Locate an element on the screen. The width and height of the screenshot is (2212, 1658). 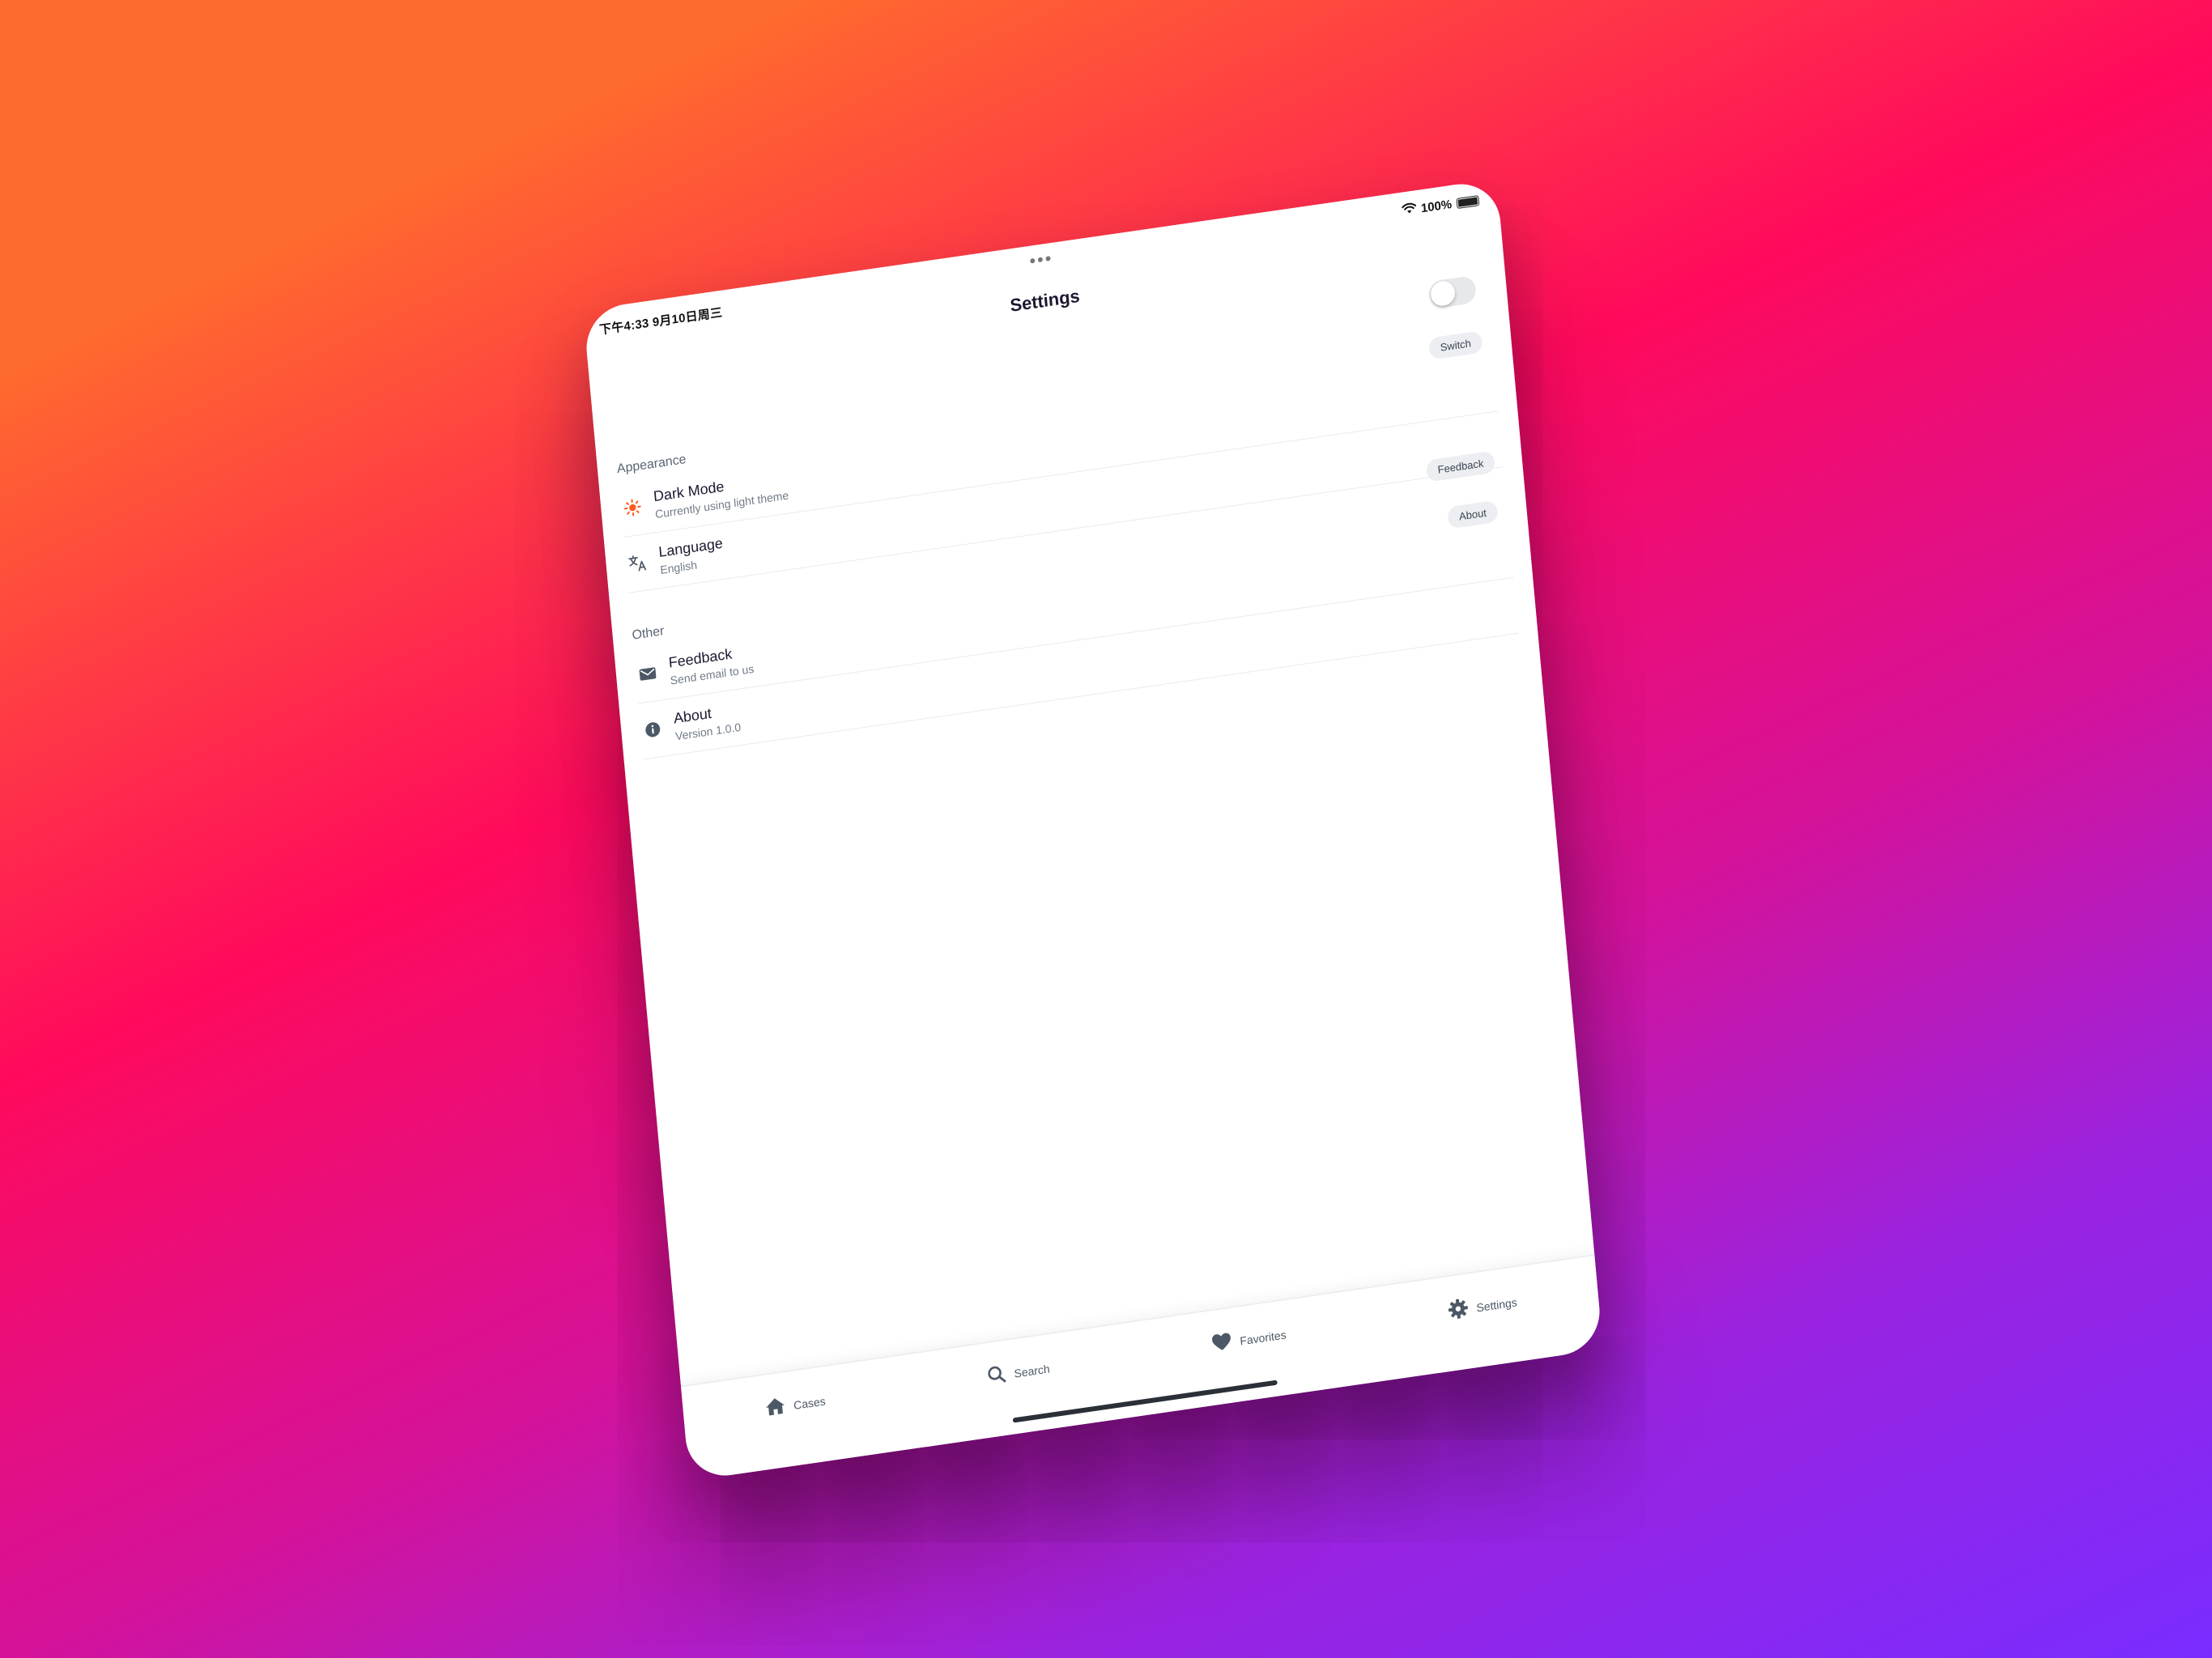
battery-icon is located at coordinates (1468, 201).